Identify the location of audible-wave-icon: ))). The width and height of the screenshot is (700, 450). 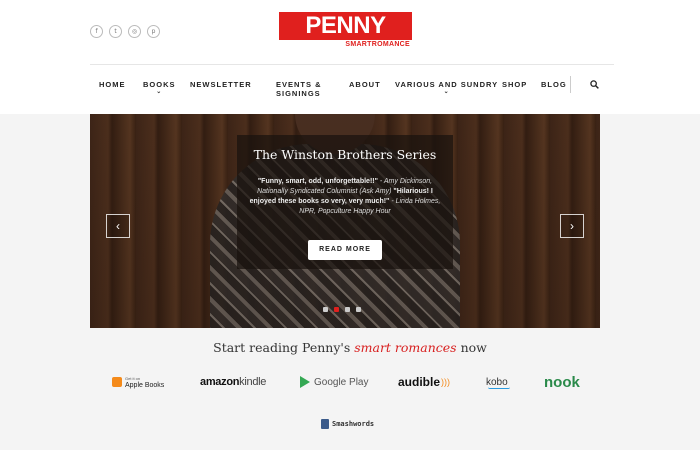
(446, 382).